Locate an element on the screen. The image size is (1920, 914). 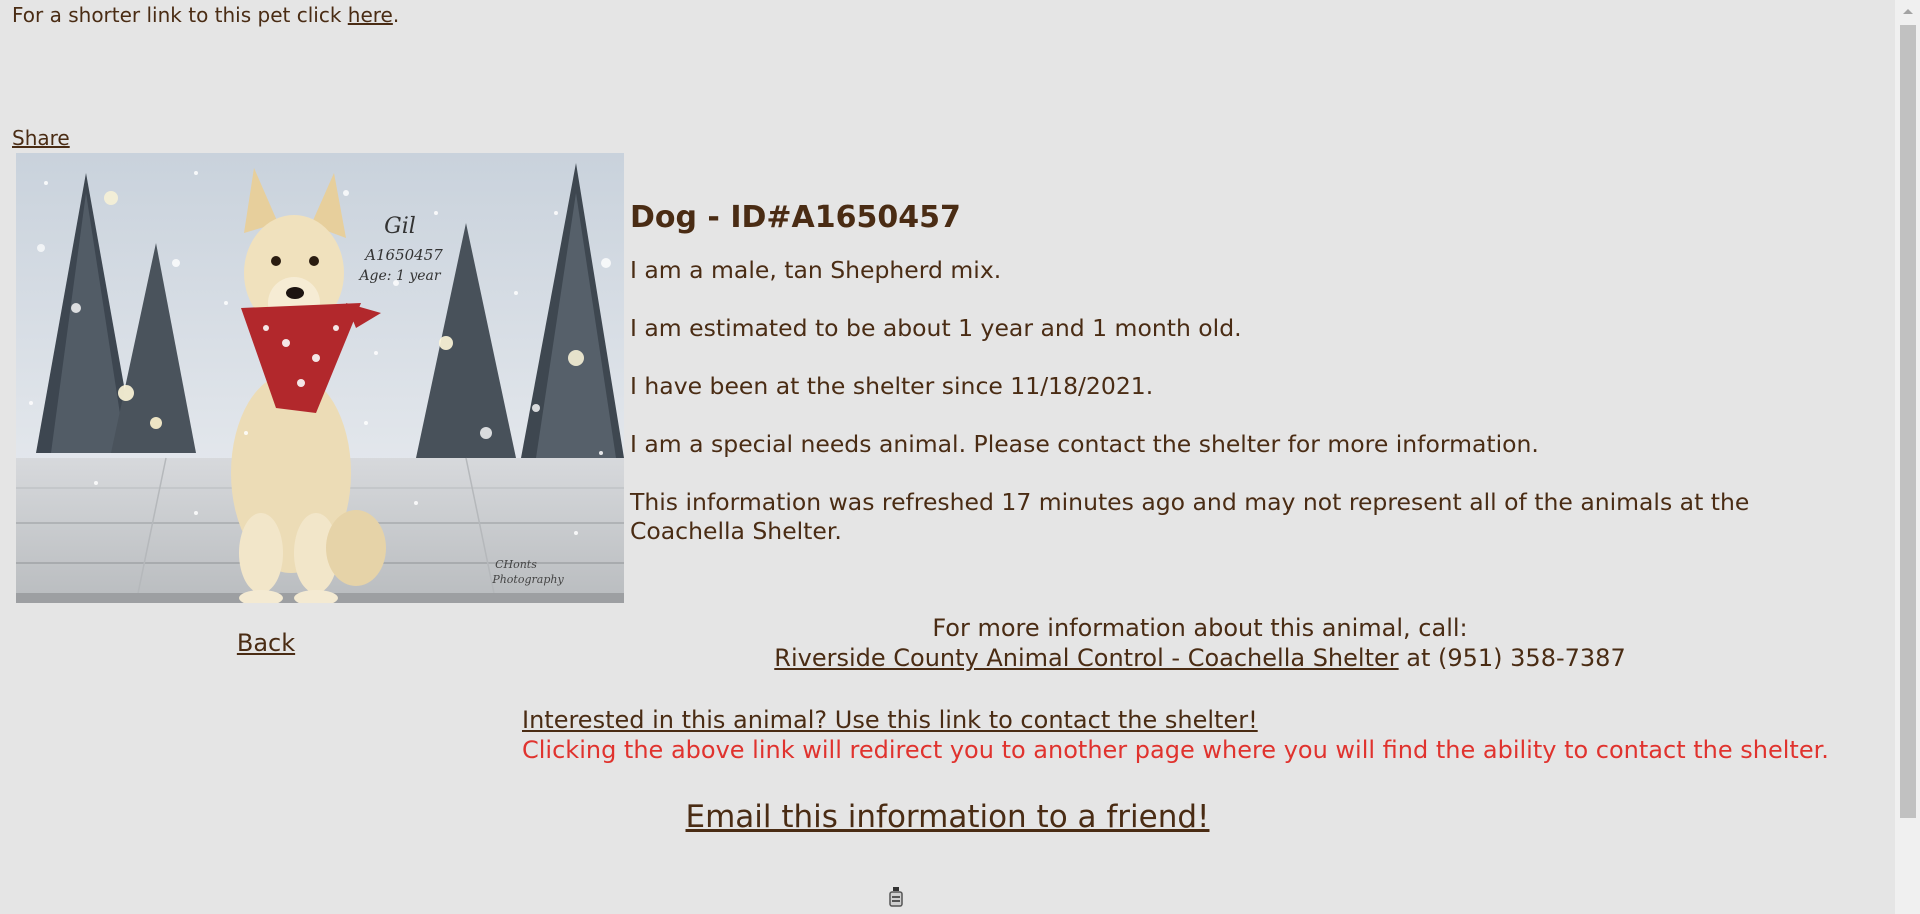
back-link: Back is located at coordinates (266, 643).